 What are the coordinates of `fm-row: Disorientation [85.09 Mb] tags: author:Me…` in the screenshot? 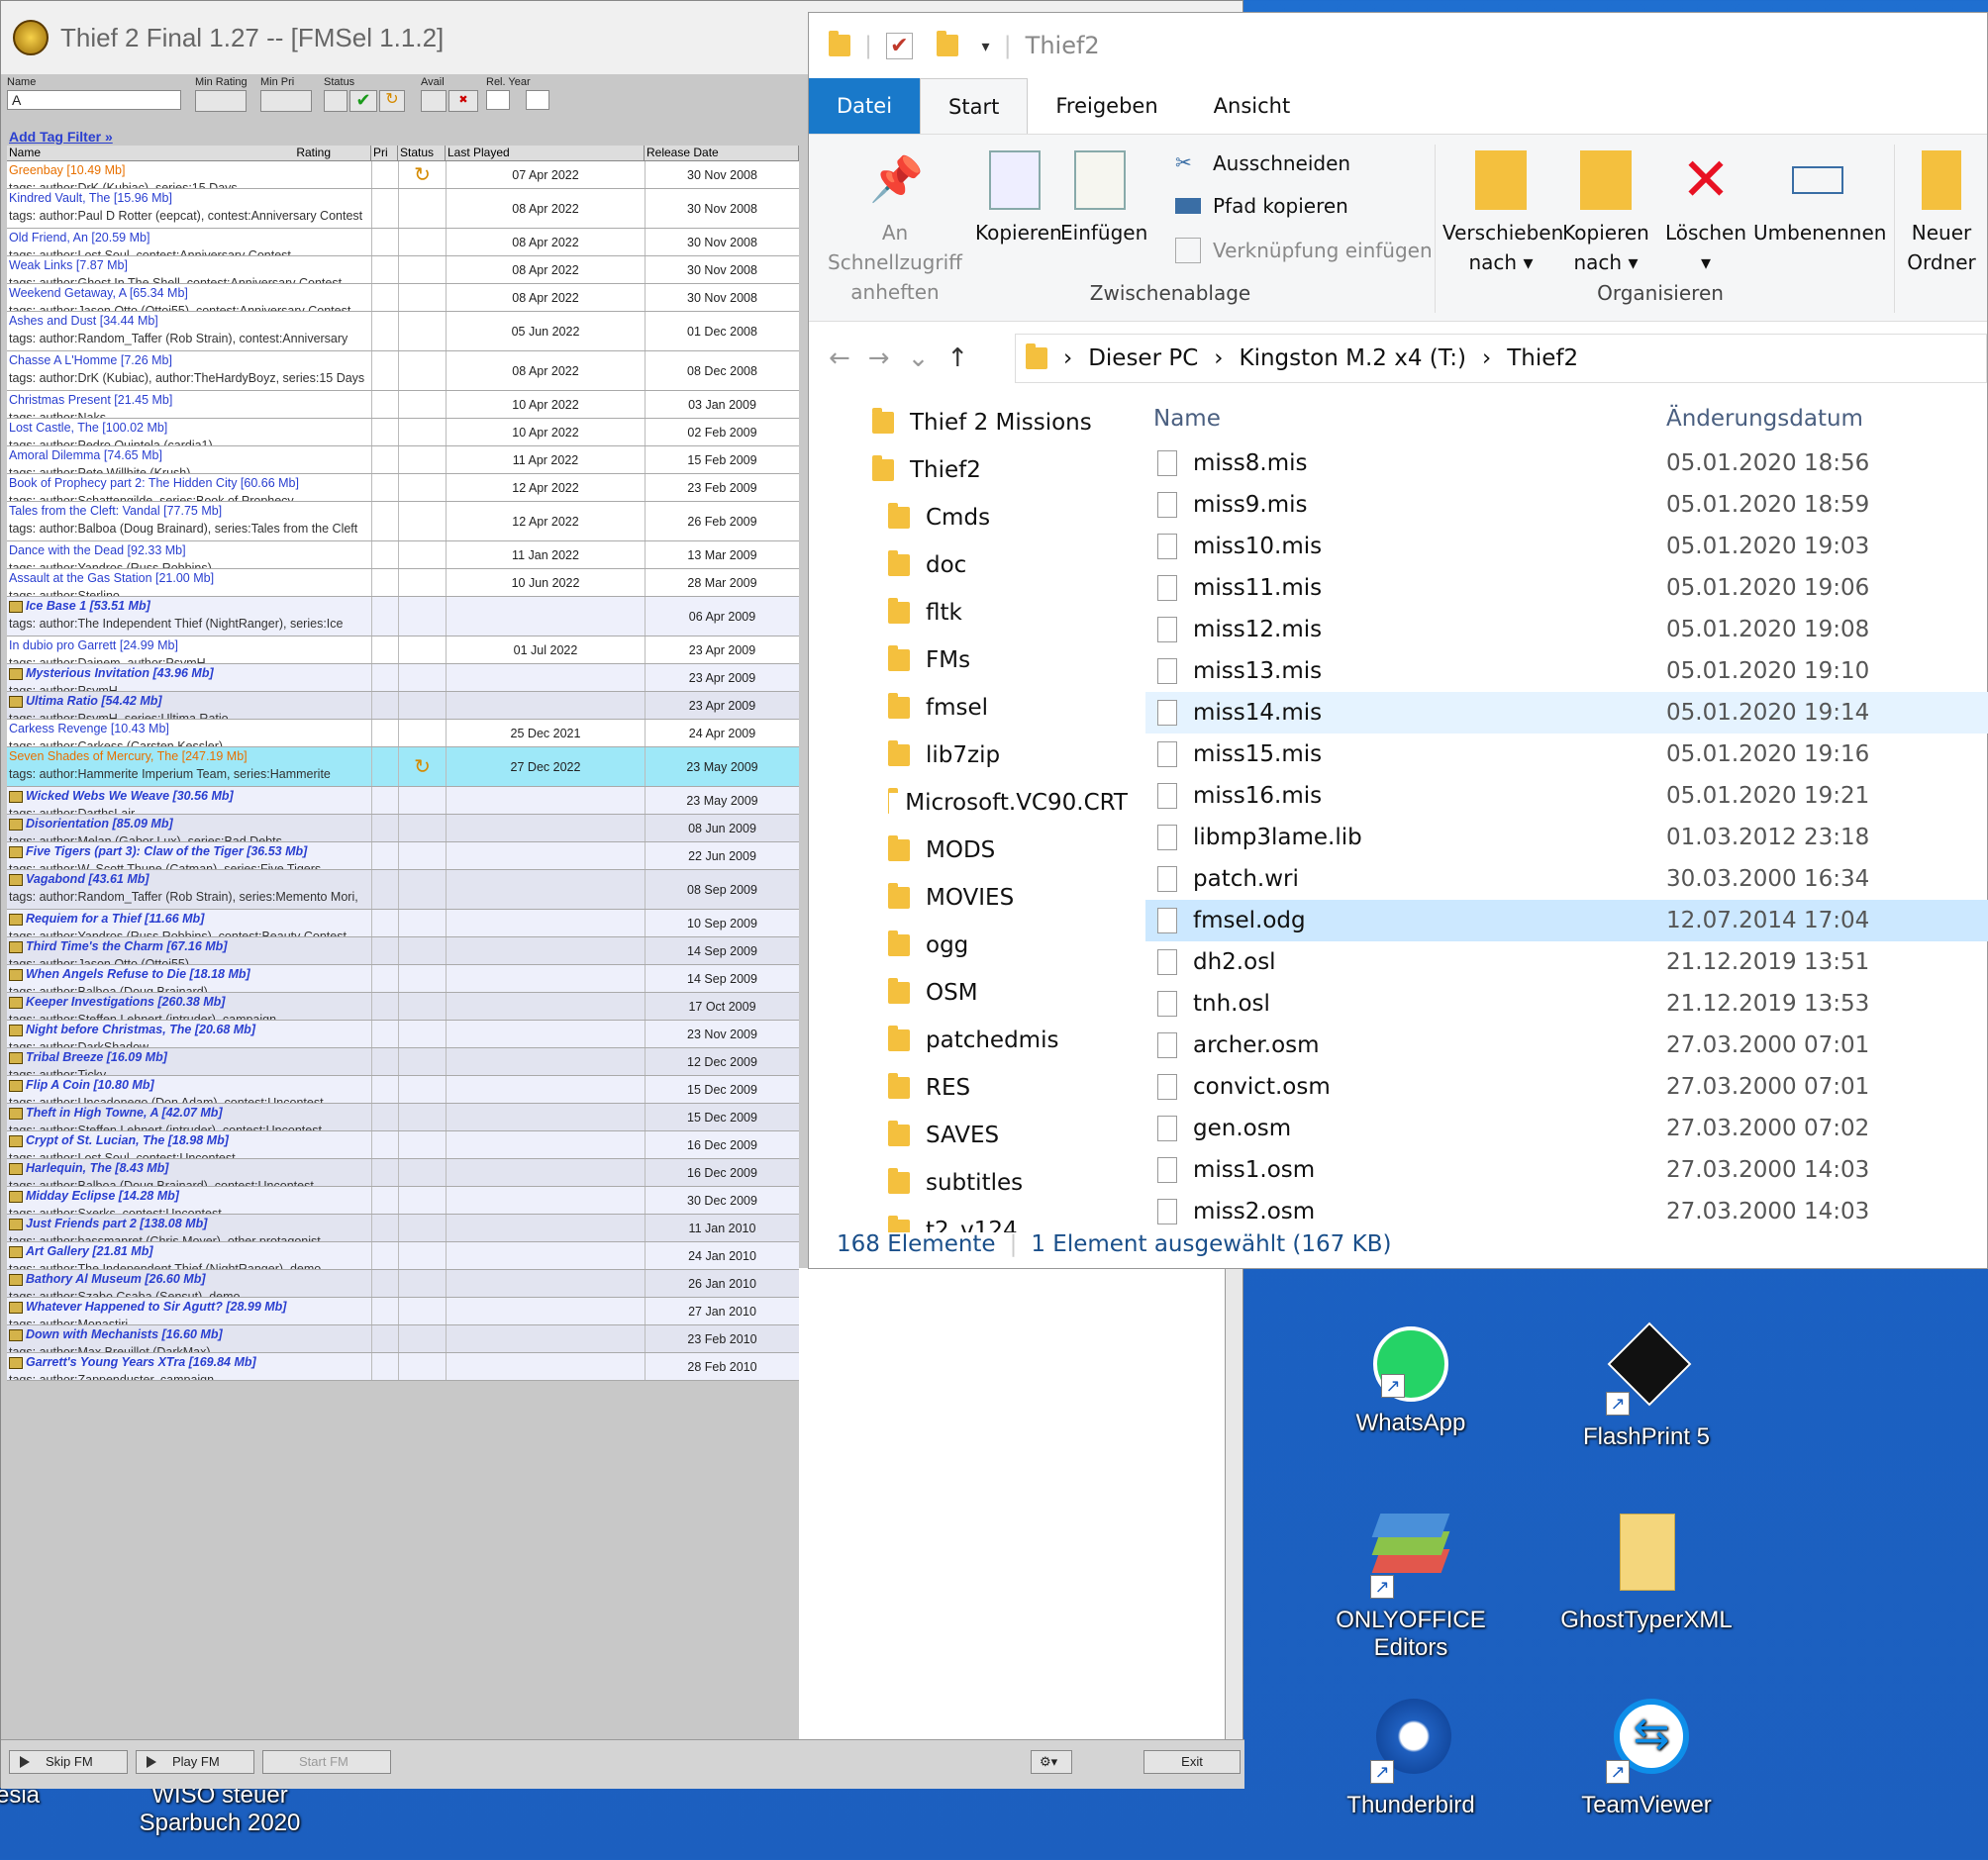 It's located at (403, 828).